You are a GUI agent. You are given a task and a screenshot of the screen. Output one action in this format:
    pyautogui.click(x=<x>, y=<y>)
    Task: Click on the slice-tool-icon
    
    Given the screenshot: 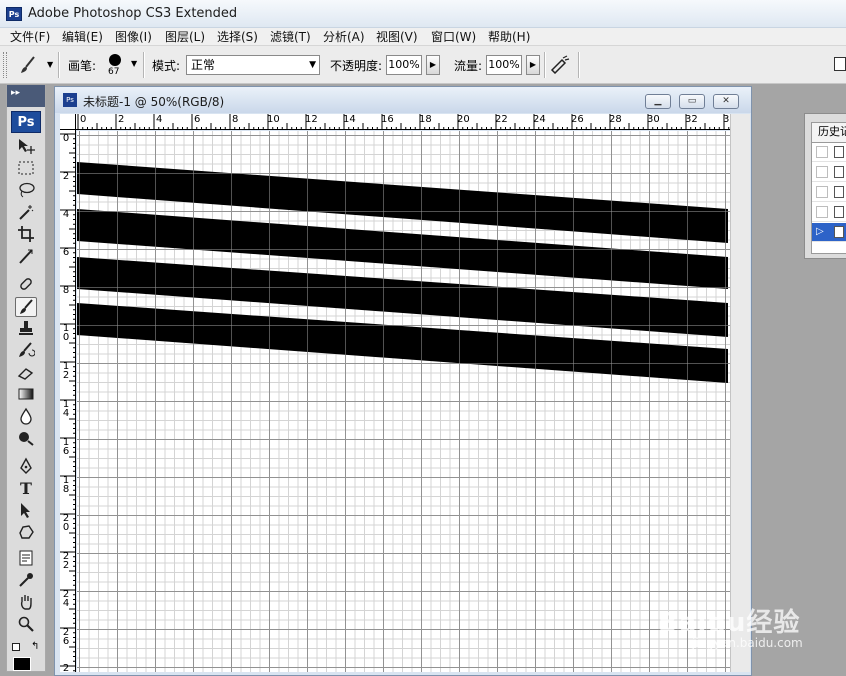 What is the action you would take?
    pyautogui.click(x=26, y=256)
    